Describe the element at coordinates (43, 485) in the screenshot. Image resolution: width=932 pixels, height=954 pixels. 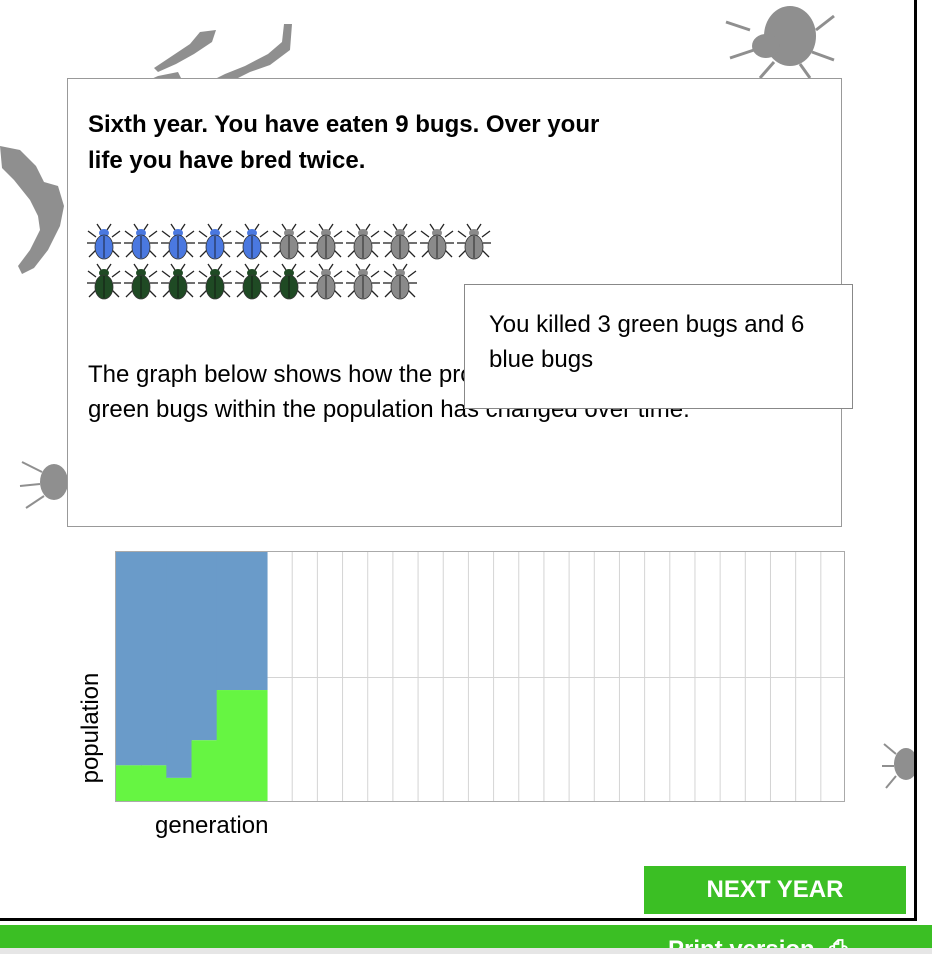
I see `background-bug-mid-left-icon` at that location.